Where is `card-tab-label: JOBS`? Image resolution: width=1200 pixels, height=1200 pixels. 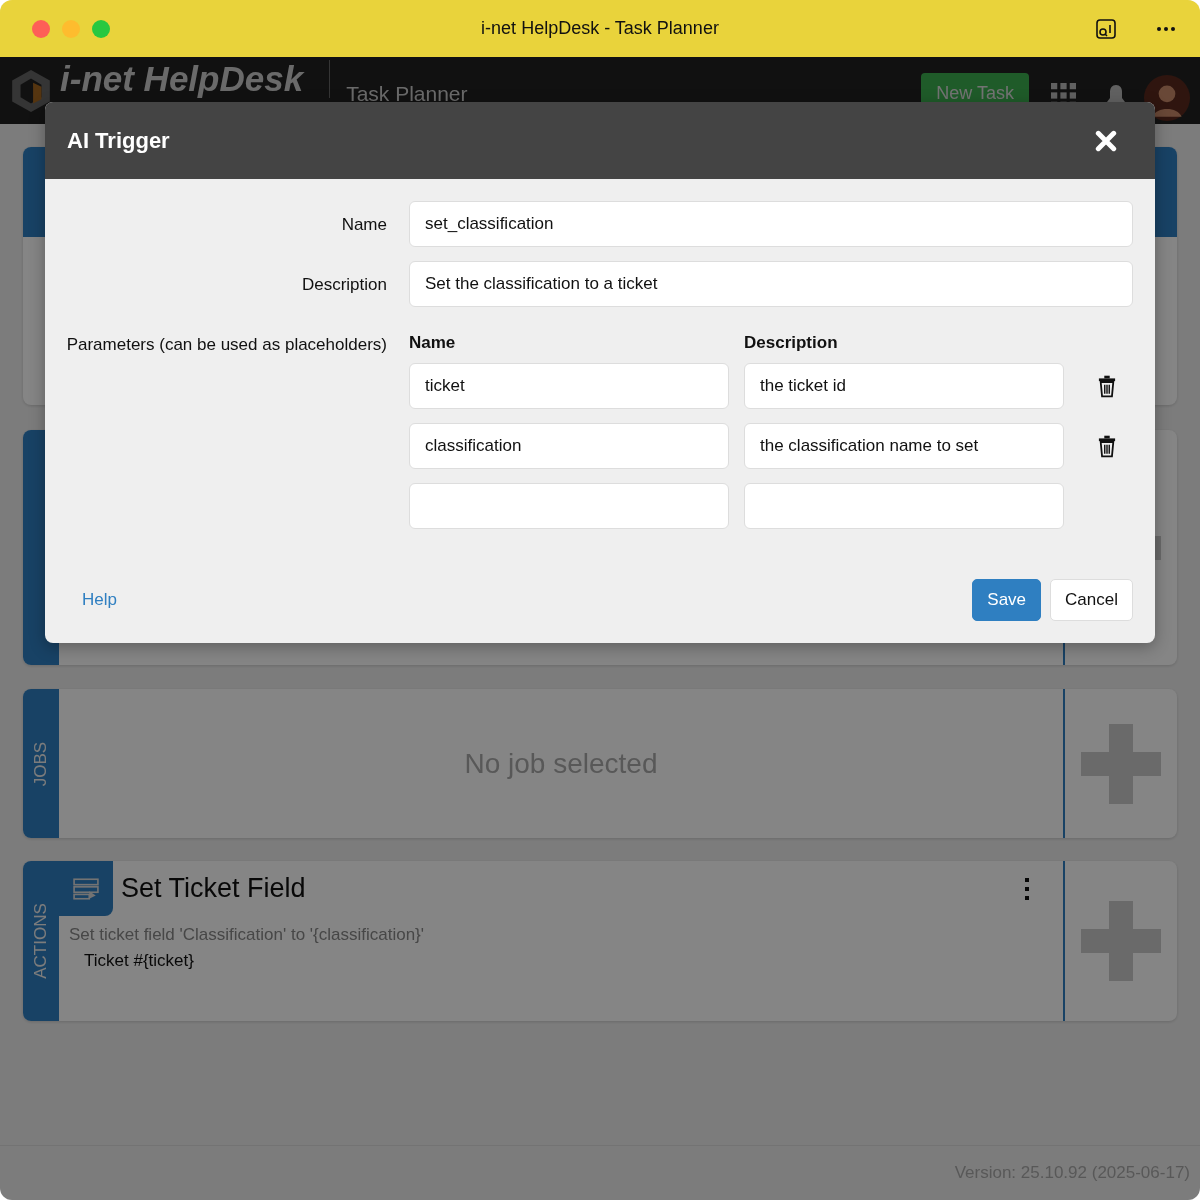
card-tab-label: JOBS is located at coordinates (41, 763).